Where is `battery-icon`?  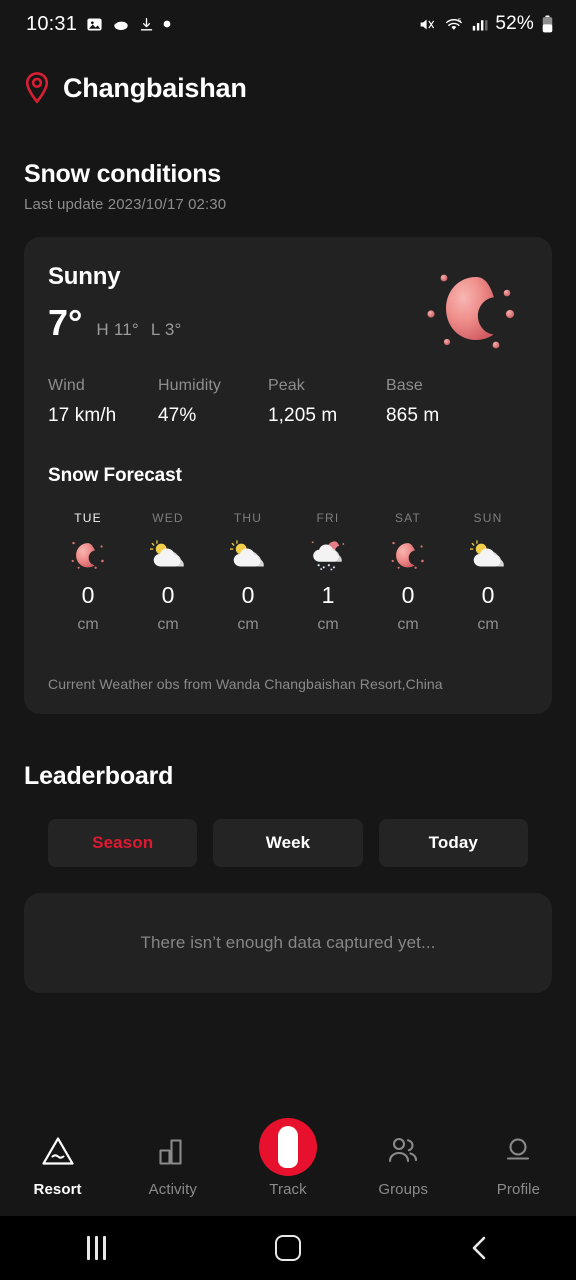 battery-icon is located at coordinates (547, 24).